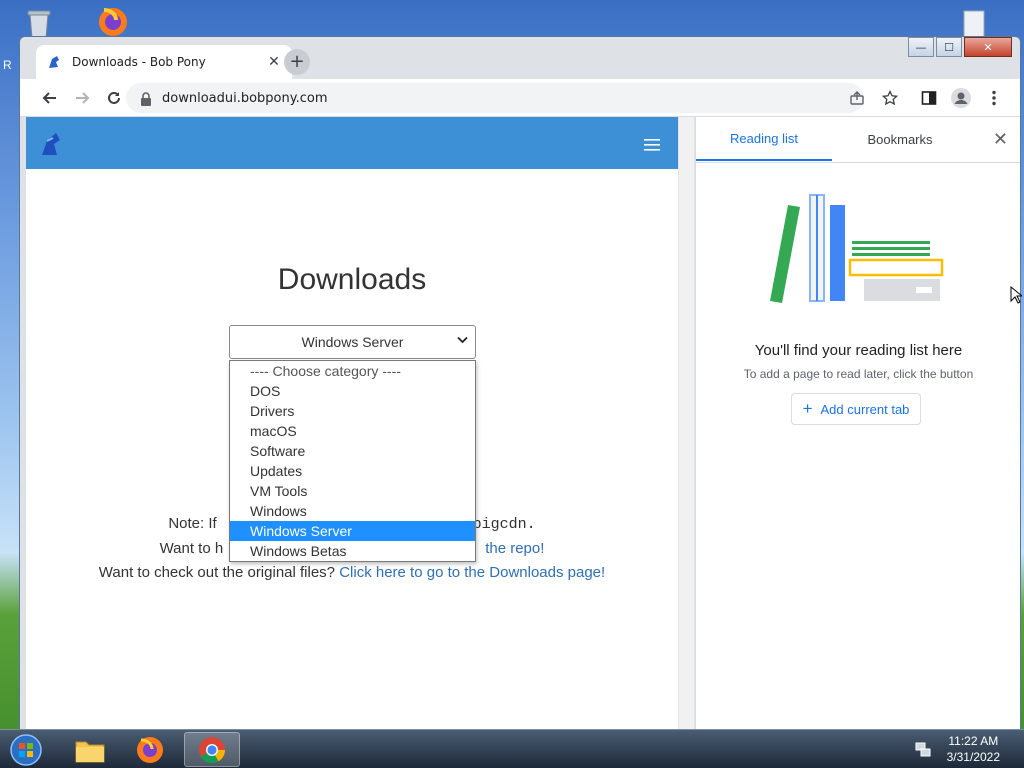  Describe the element at coordinates (352, 391) in the screenshot. I see `dropdown-option: DOS` at that location.